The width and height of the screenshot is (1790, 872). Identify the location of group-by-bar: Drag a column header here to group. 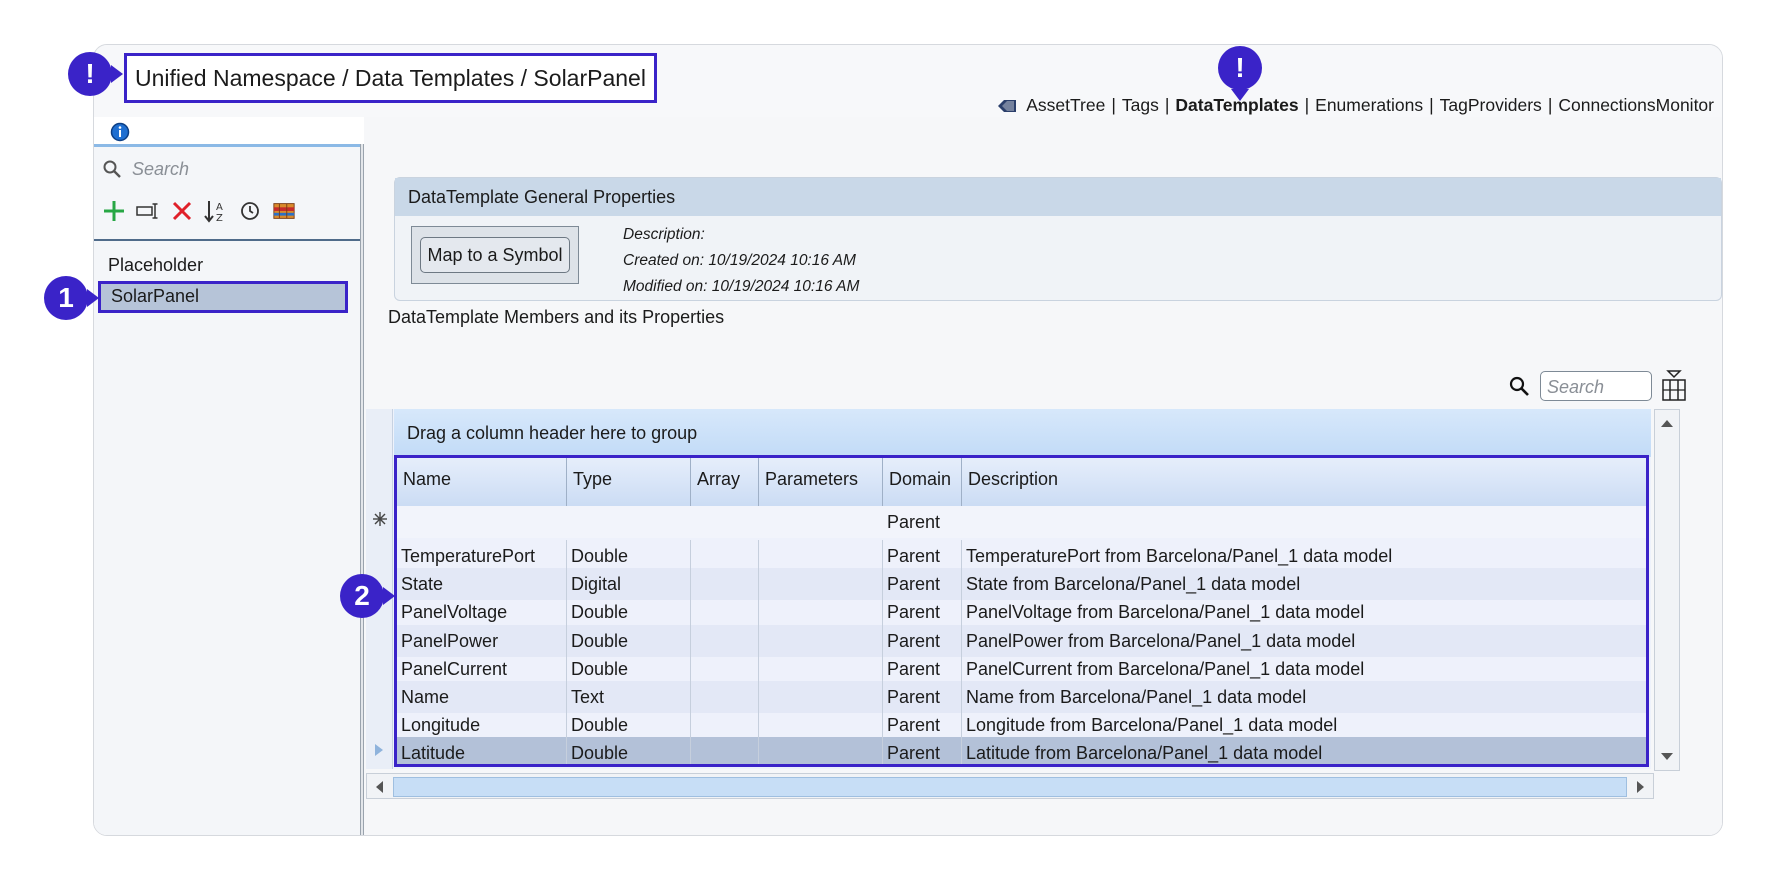
(1022, 433).